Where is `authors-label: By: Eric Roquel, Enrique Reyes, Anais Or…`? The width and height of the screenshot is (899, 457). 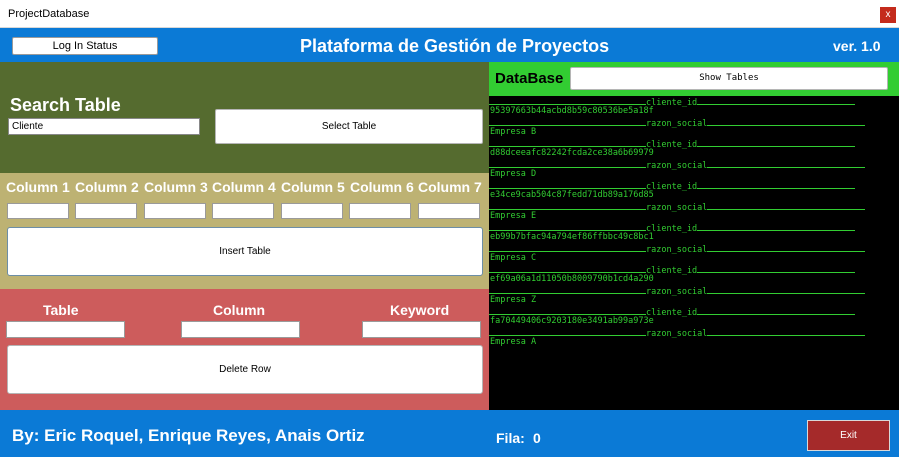 authors-label: By: Eric Roquel, Enrique Reyes, Anais Or… is located at coordinates (188, 435).